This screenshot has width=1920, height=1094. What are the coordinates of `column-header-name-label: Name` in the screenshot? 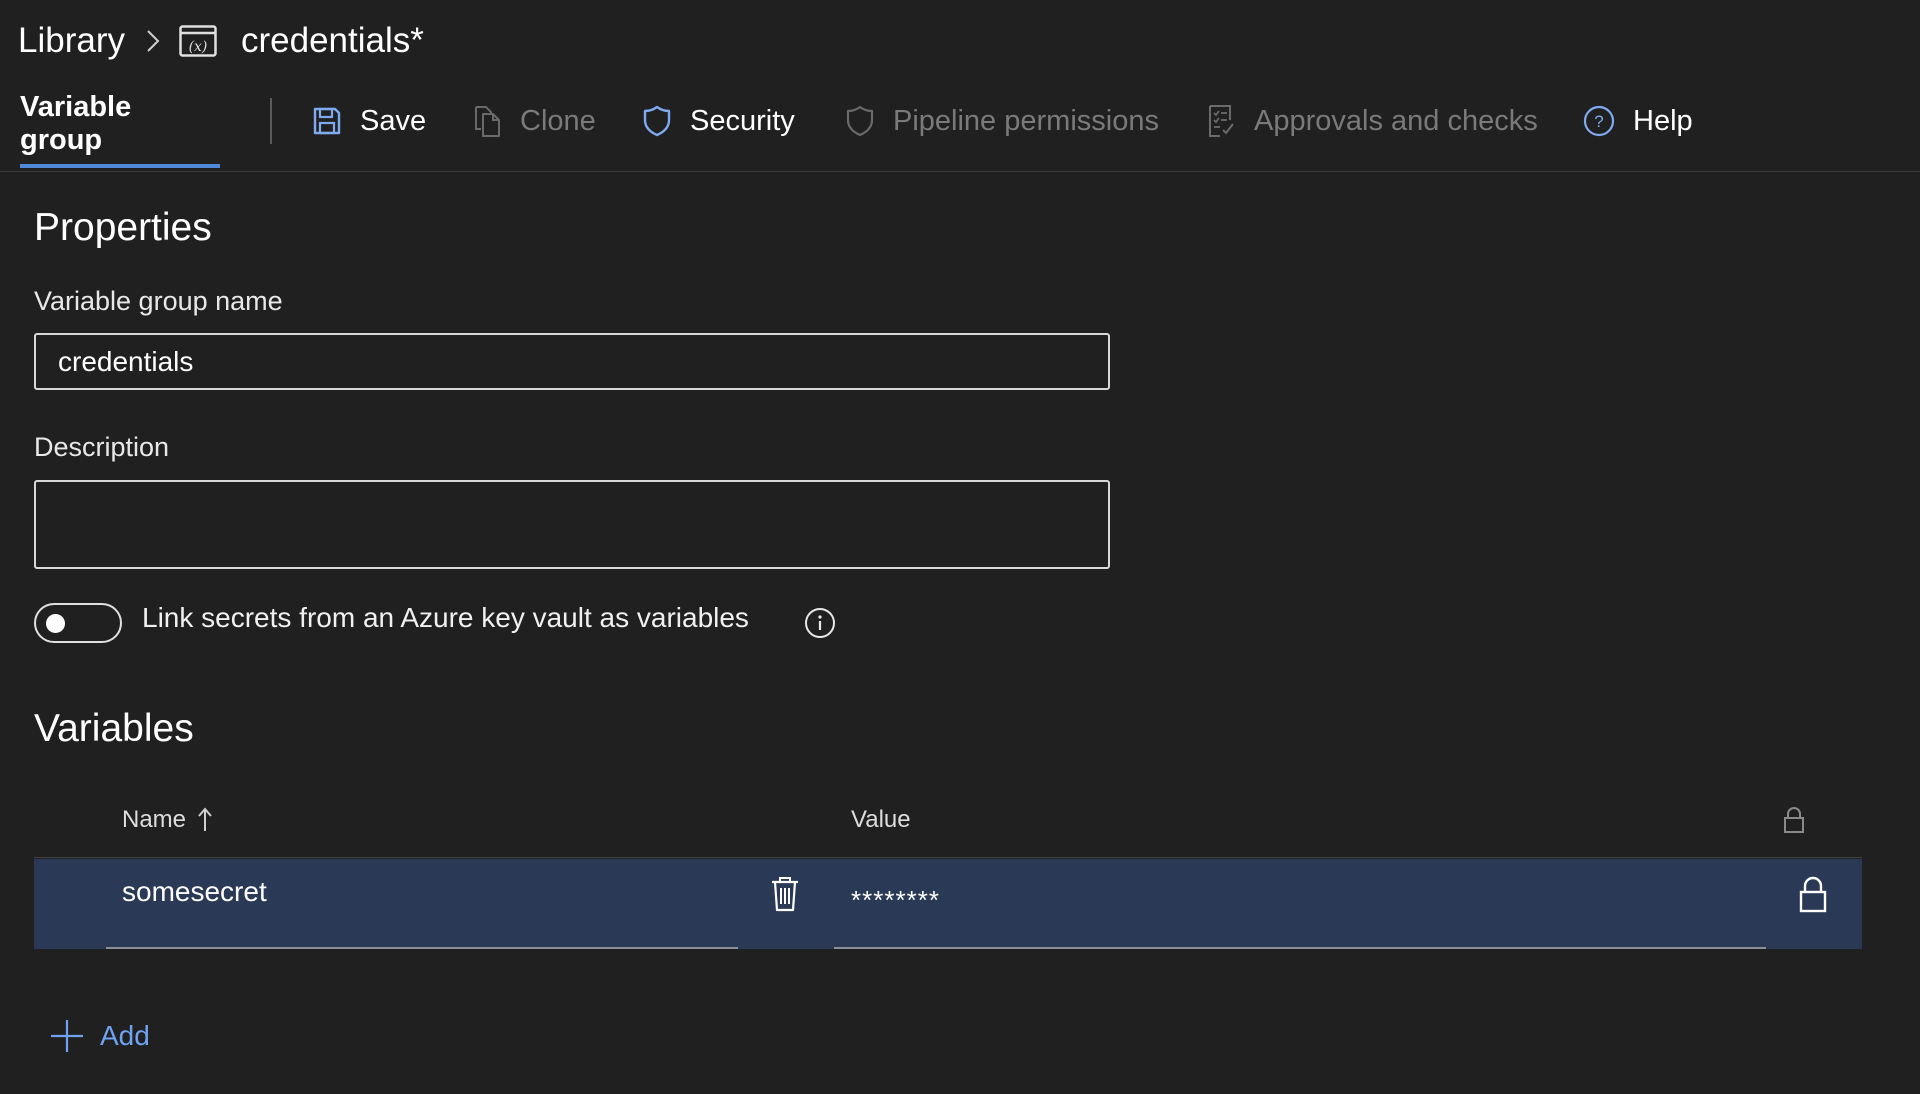 It's located at (154, 819).